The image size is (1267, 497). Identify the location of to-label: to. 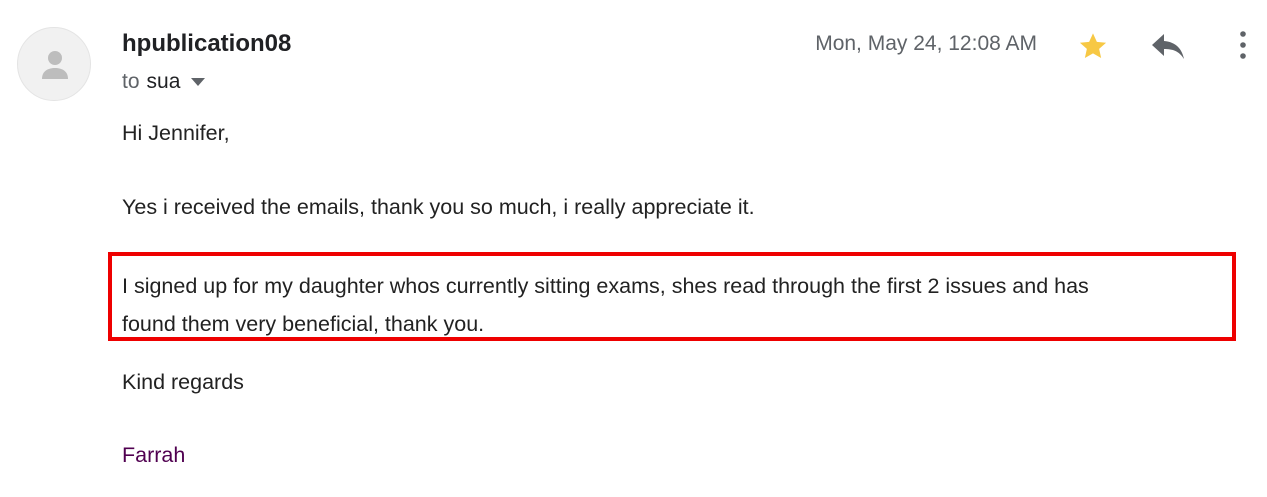
(131, 81).